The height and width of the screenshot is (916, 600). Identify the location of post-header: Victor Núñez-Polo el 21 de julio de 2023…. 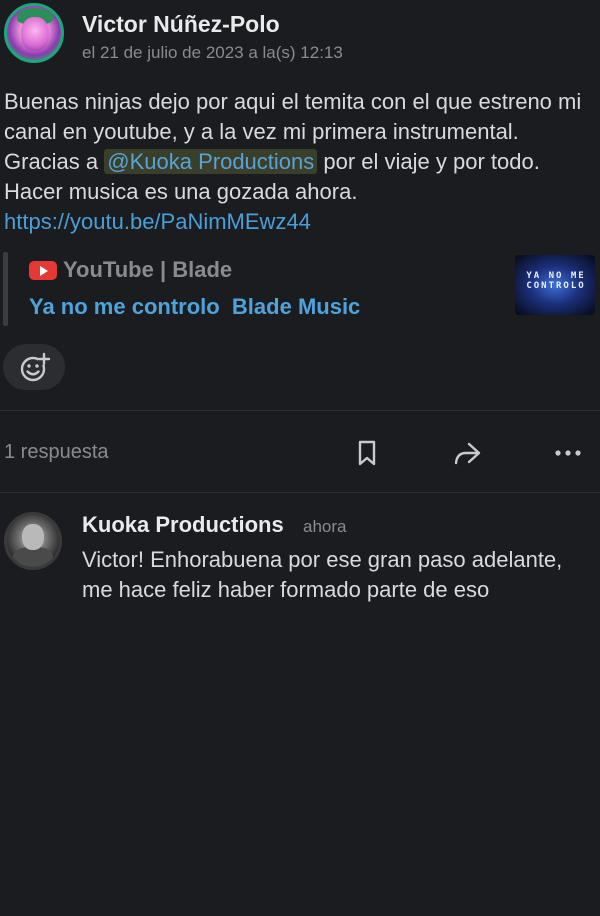
(300, 40).